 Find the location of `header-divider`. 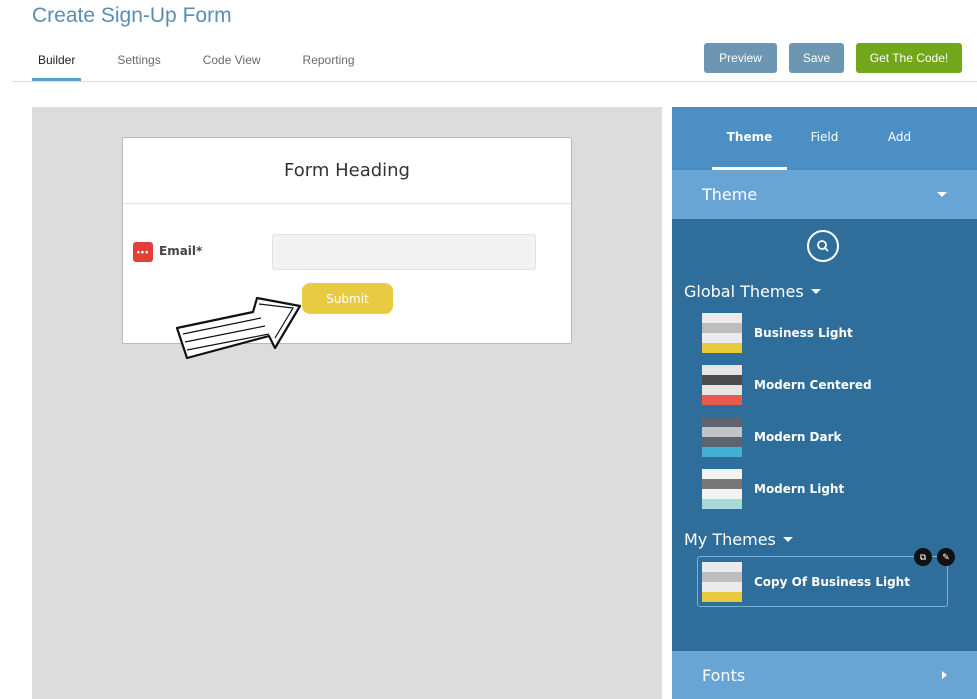

header-divider is located at coordinates (494, 81).